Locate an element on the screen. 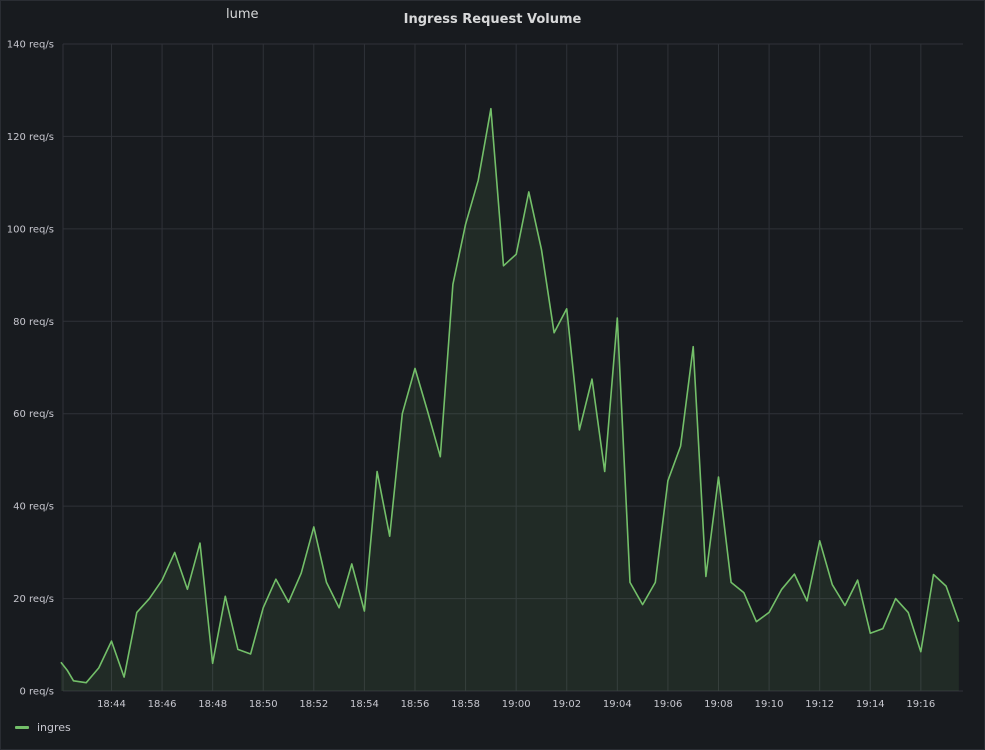 This screenshot has width=985, height=750. legend: ingres is located at coordinates (43, 727).